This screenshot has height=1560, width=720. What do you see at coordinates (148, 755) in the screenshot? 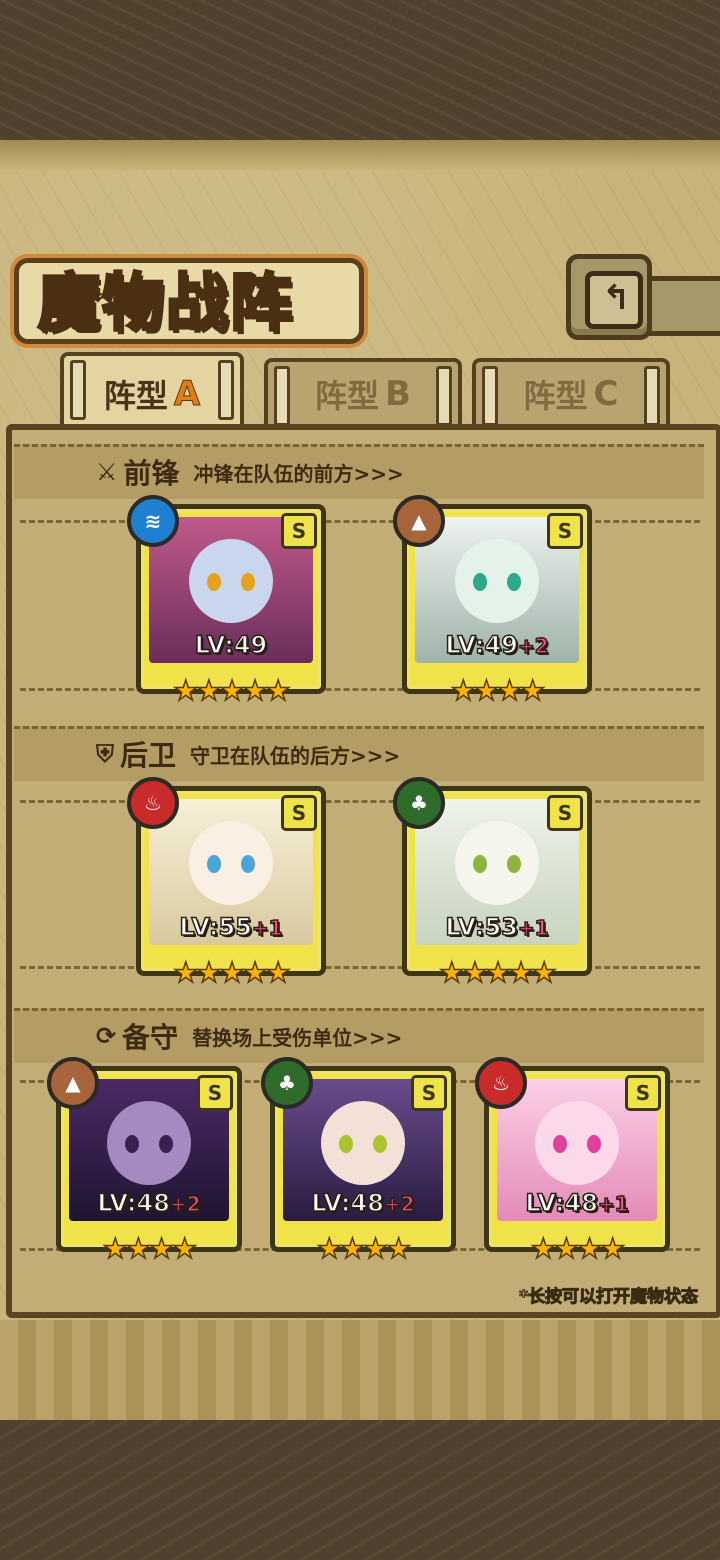
I see `section-title: 后卫` at bounding box center [148, 755].